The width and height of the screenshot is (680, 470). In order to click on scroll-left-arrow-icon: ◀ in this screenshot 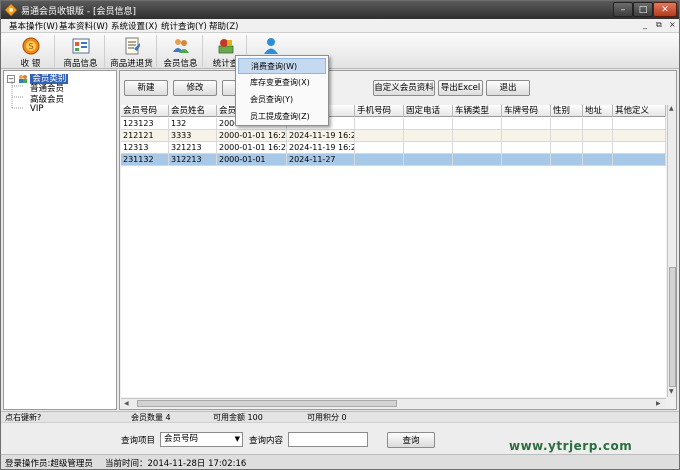, I will do `click(126, 403)`.